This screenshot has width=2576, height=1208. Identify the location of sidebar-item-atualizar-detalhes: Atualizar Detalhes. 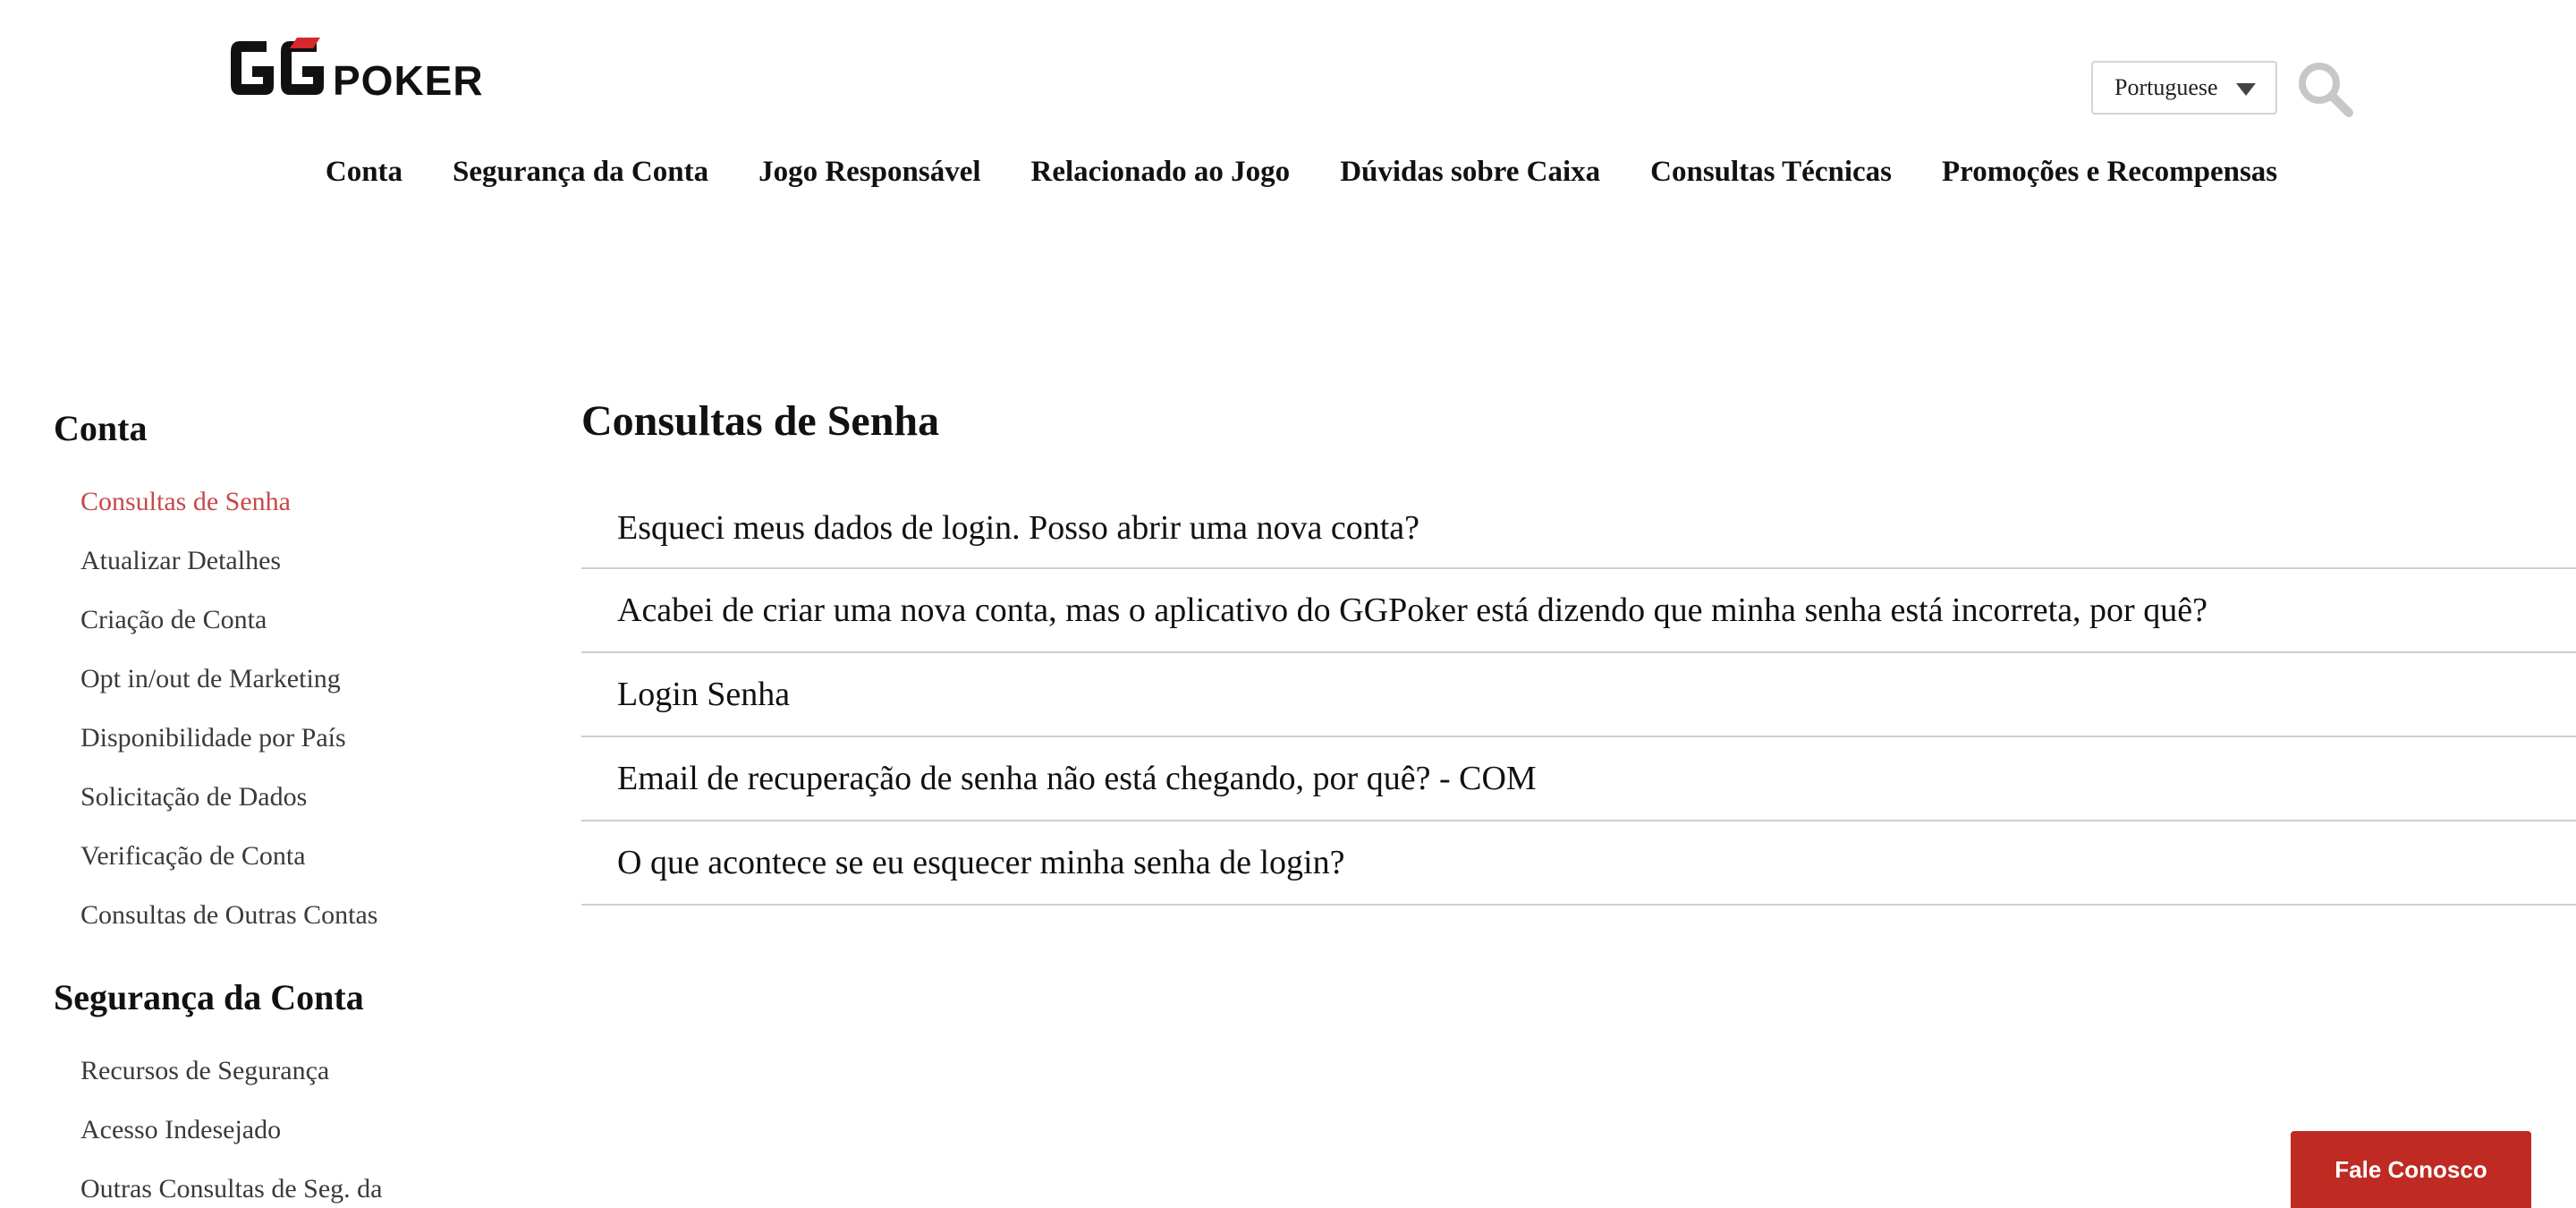
(286, 561).